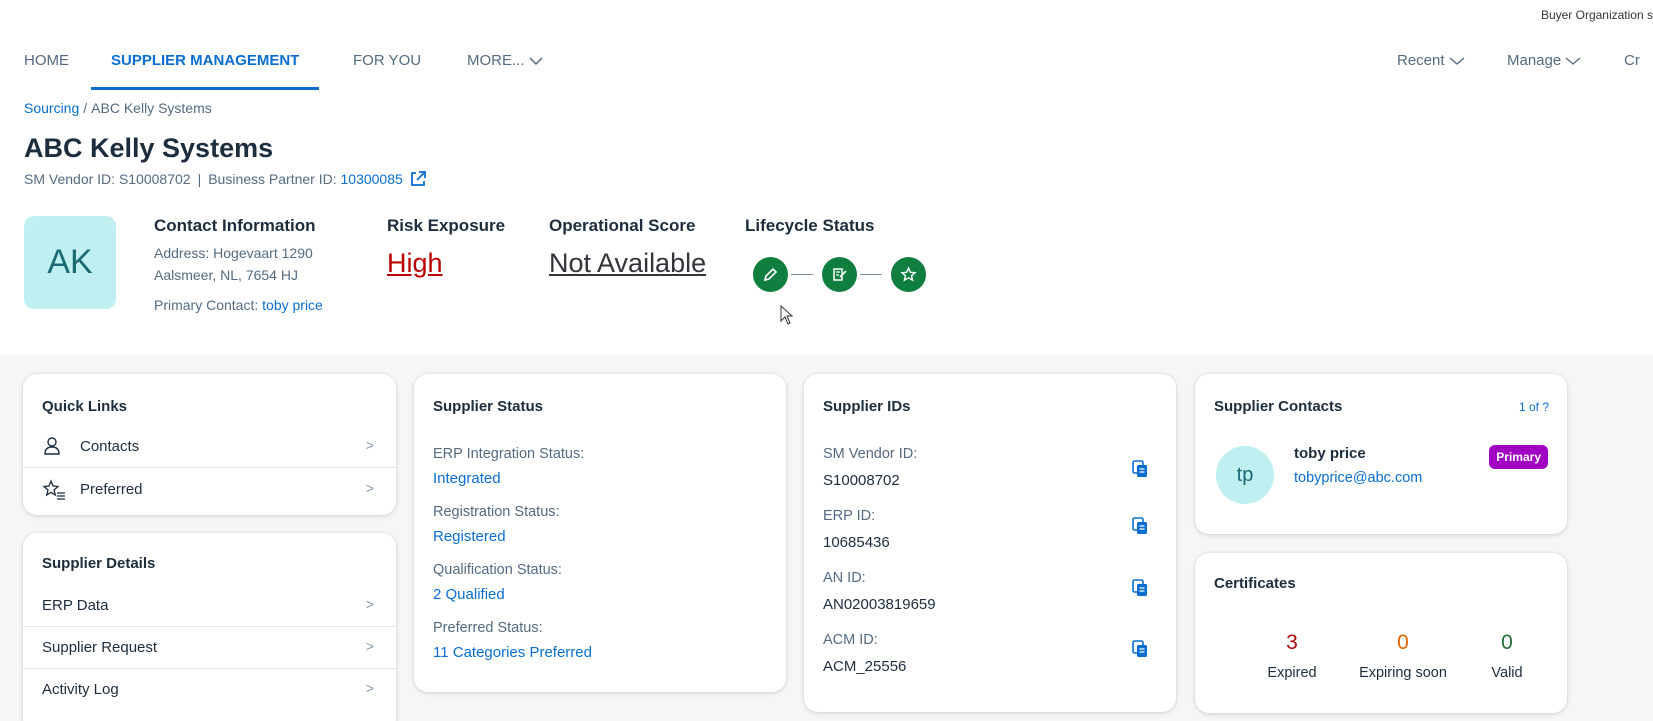 The image size is (1653, 721). What do you see at coordinates (509, 454) in the screenshot?
I see `erp-integration-status-label: ERP Integration Status:` at bounding box center [509, 454].